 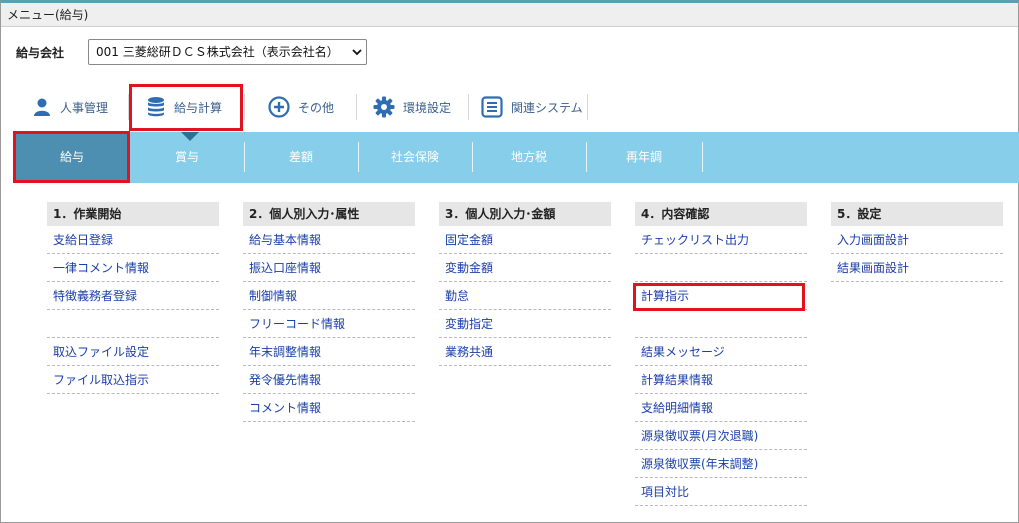 I want to click on column-heading: 1．作業開始, so click(x=133, y=214).